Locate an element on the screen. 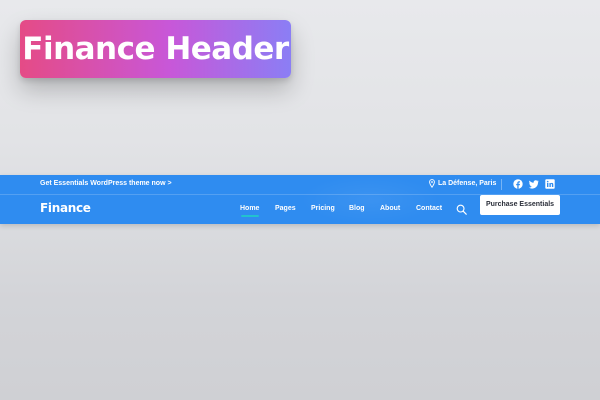  topbar-divider is located at coordinates (501, 184).